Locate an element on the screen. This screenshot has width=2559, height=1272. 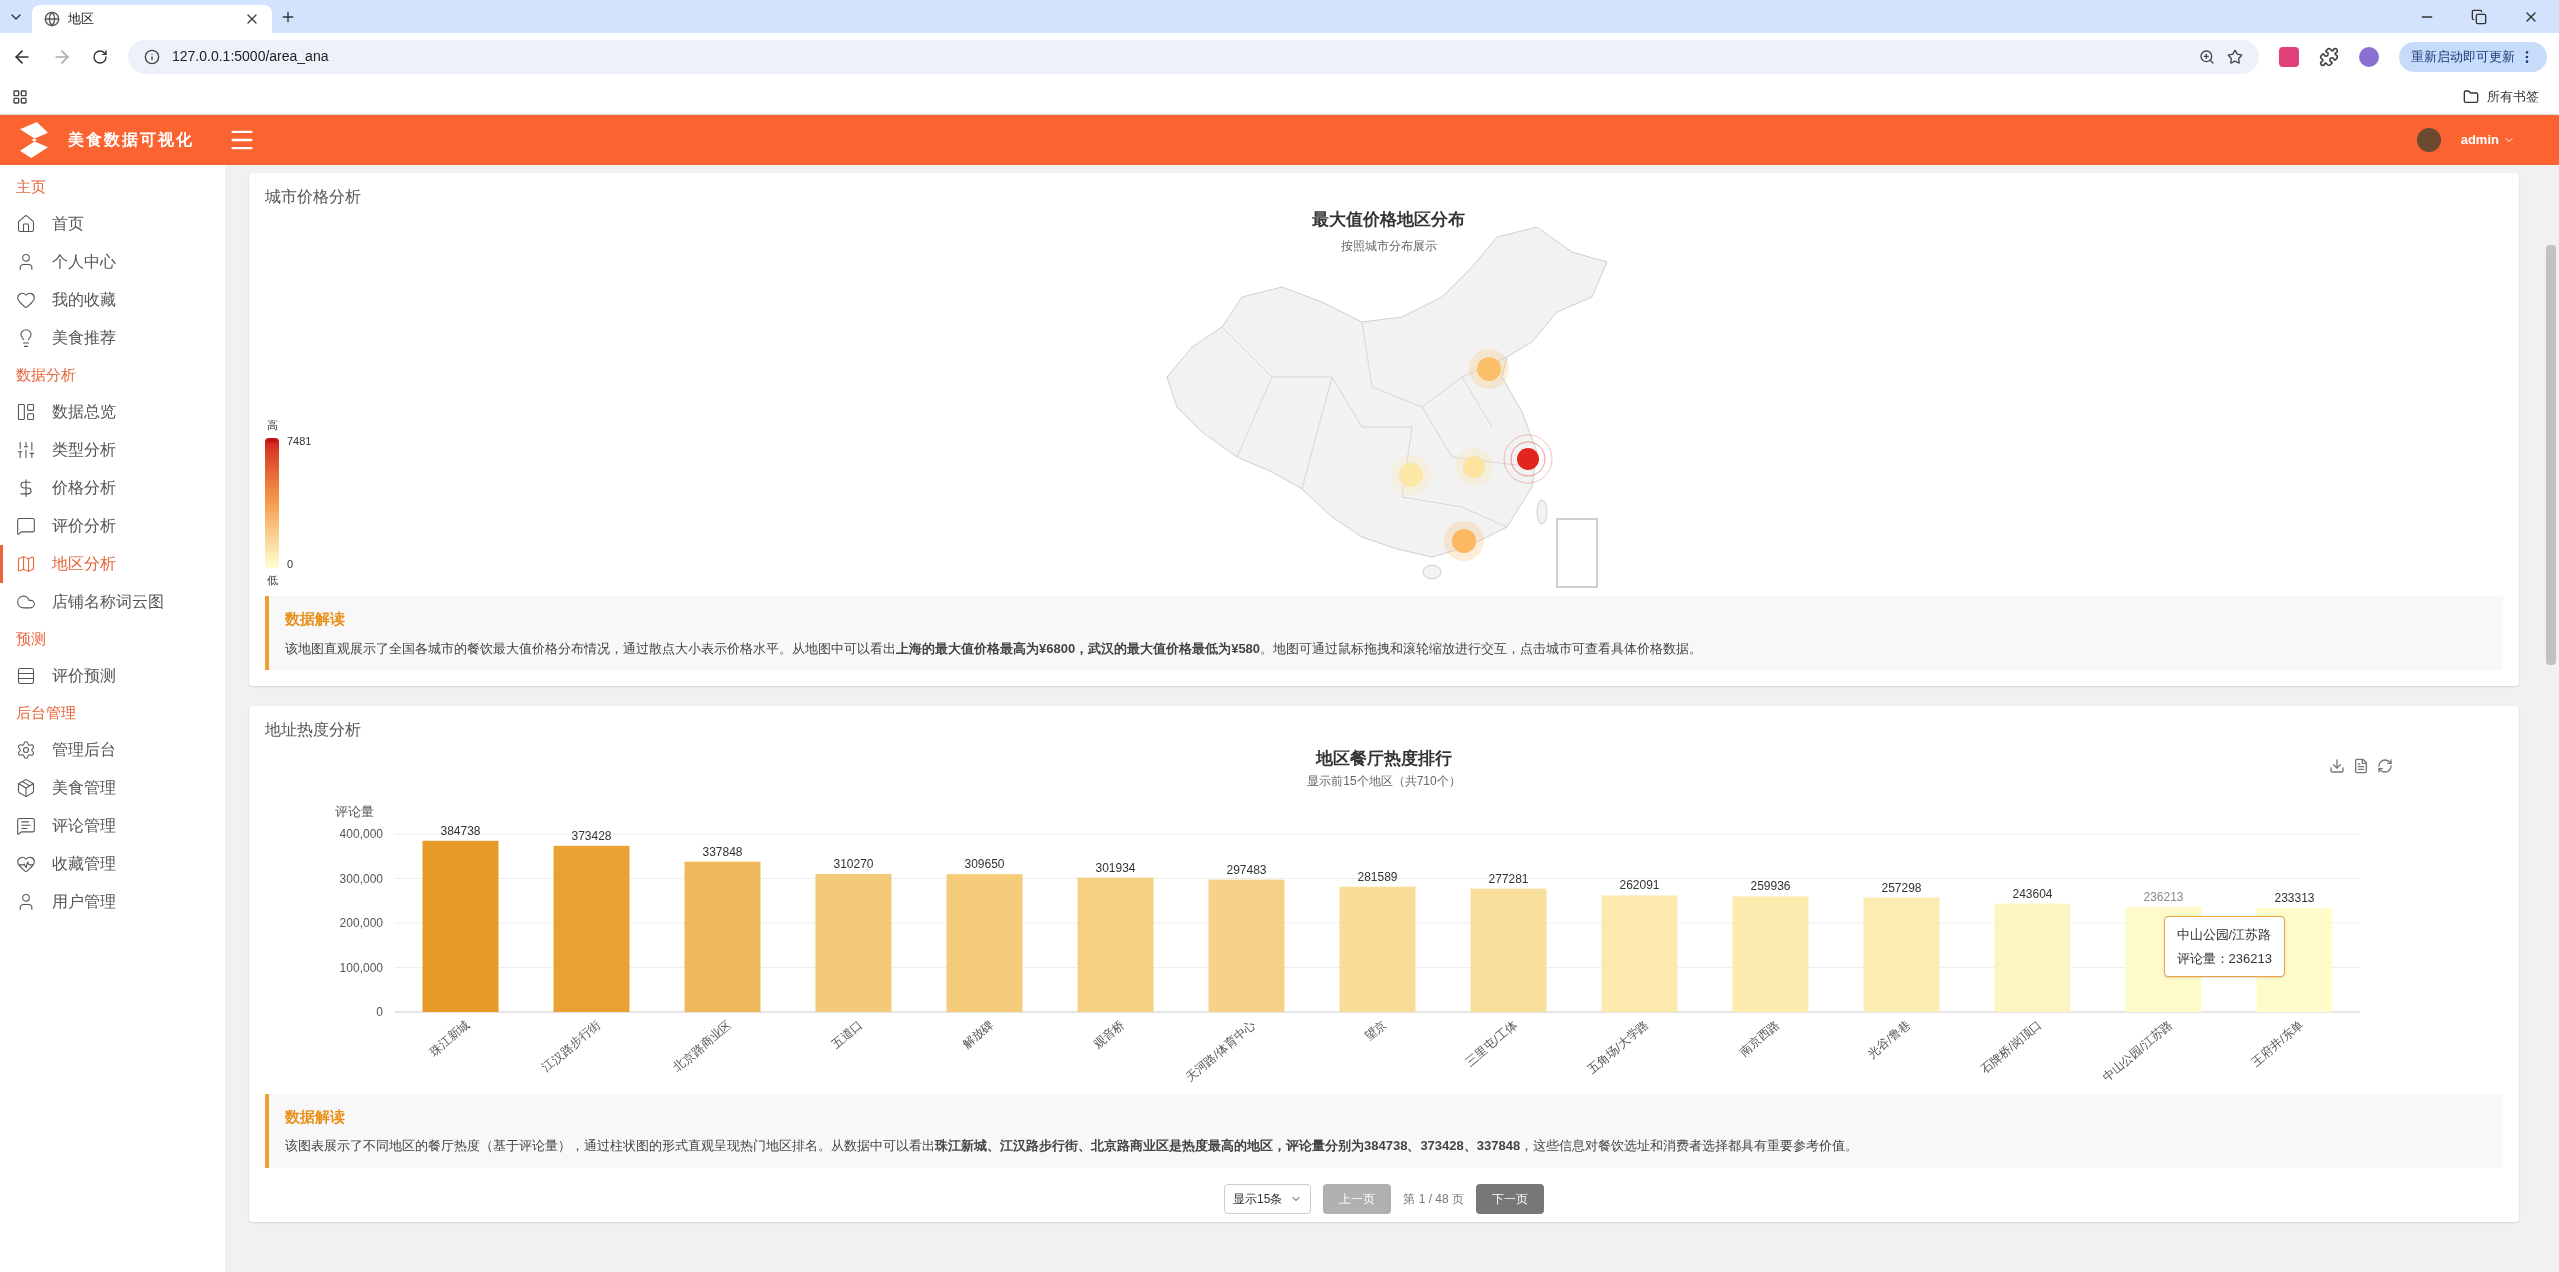
sidebar-item: 收藏管理 is located at coordinates (112, 864).